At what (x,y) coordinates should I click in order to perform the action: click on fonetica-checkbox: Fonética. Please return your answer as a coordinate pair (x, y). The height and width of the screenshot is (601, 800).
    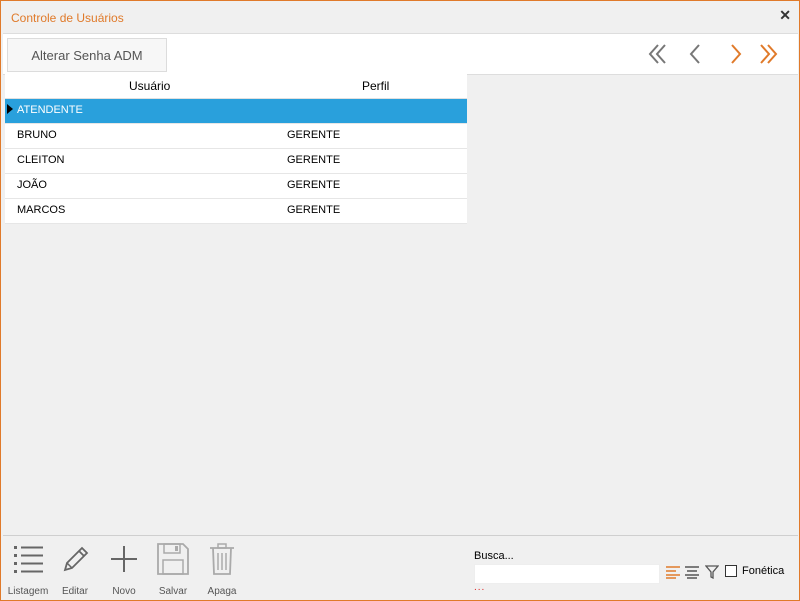
    Looking at the image, I should click on (754, 571).